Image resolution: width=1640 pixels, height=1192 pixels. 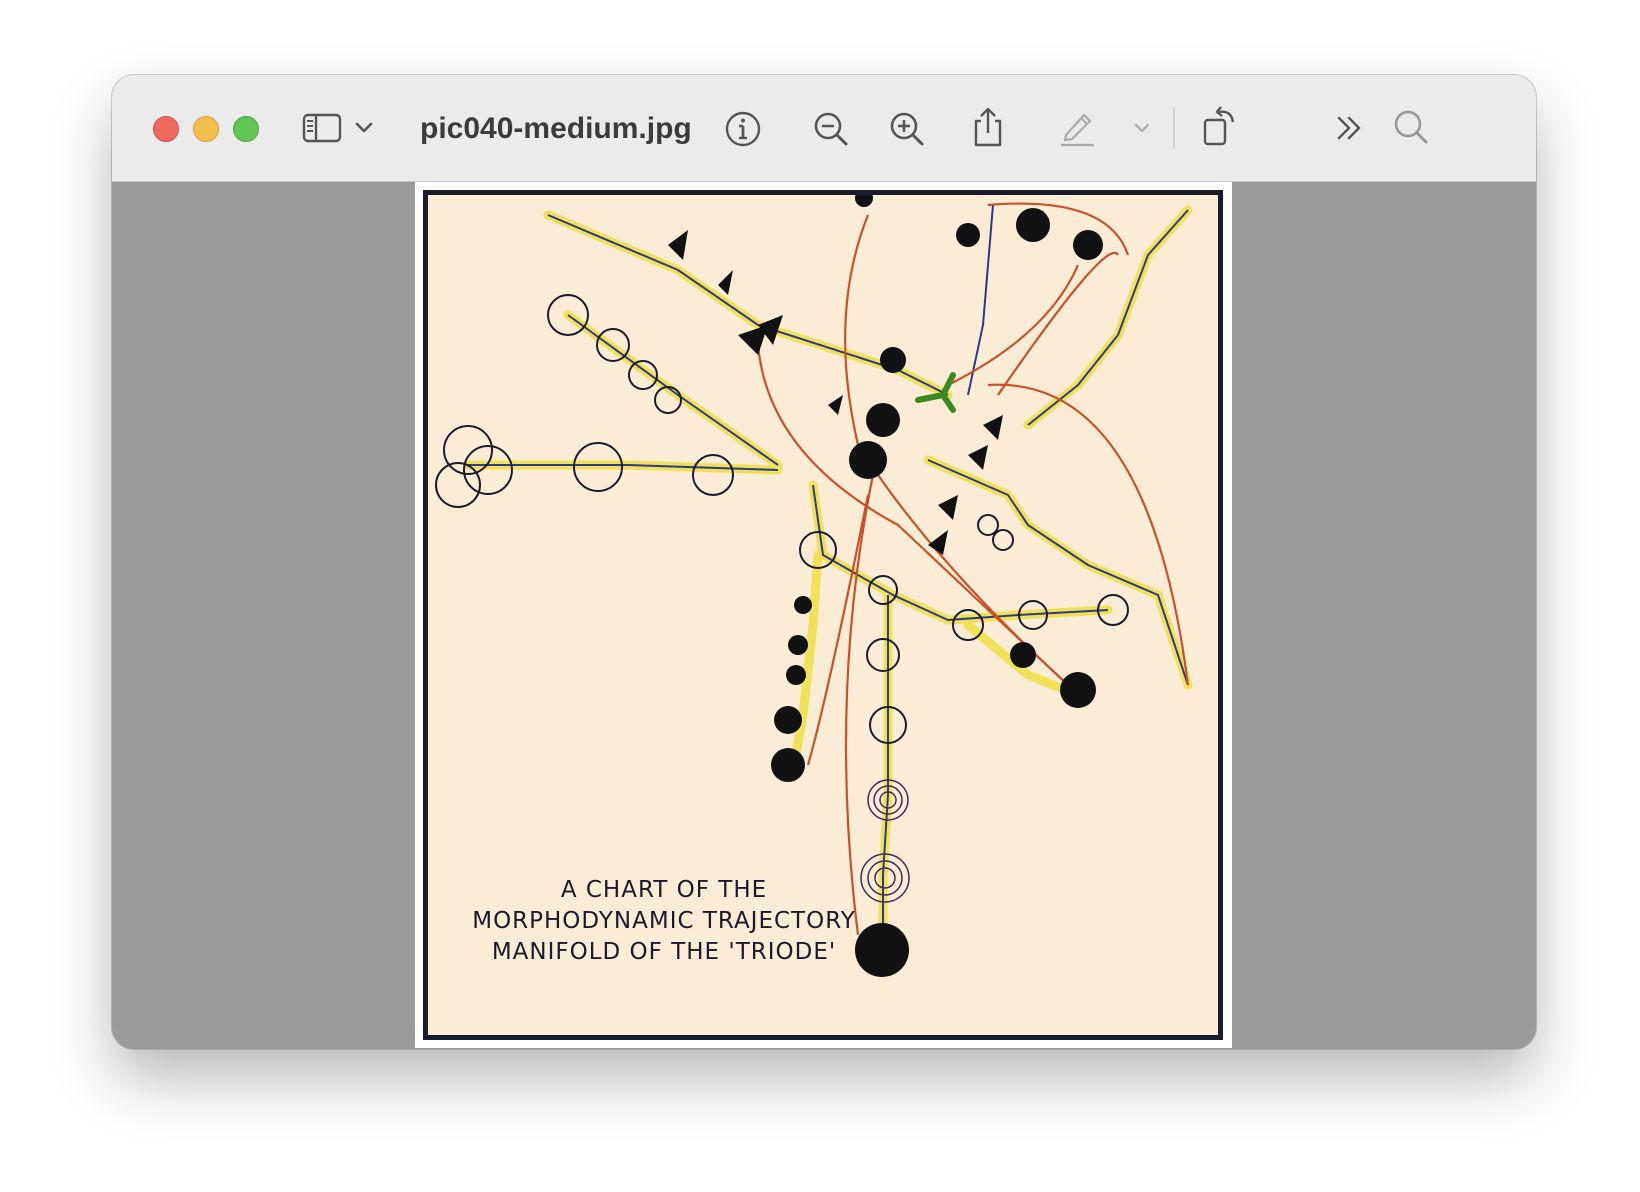 I want to click on markup-options-button, so click(x=1142, y=128).